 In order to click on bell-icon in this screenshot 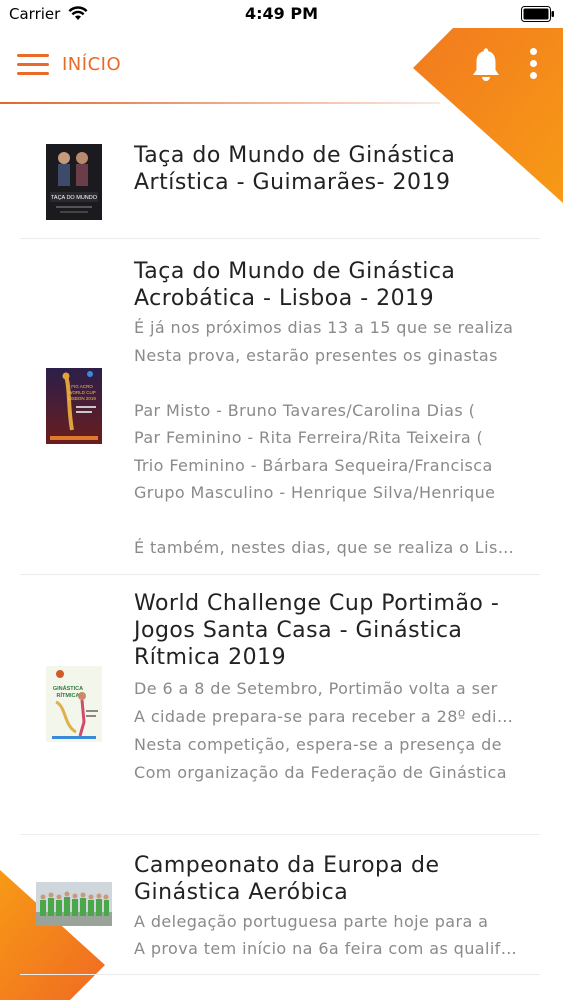, I will do `click(486, 66)`.